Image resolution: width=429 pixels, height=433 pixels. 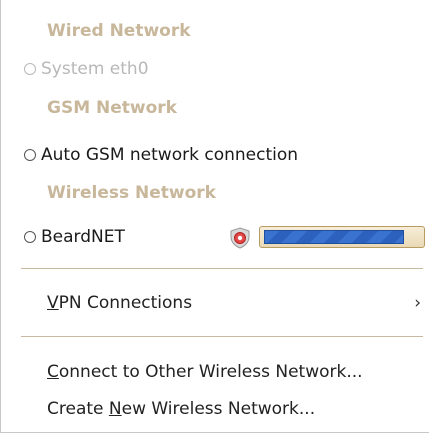 I want to click on wired-network-header: Wired Network, so click(x=215, y=31).